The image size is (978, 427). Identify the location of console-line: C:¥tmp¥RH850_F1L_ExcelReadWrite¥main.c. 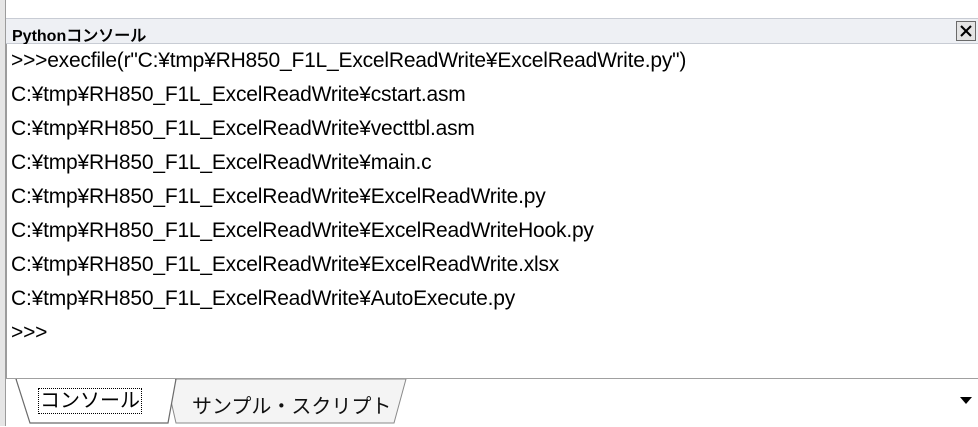
(221, 162).